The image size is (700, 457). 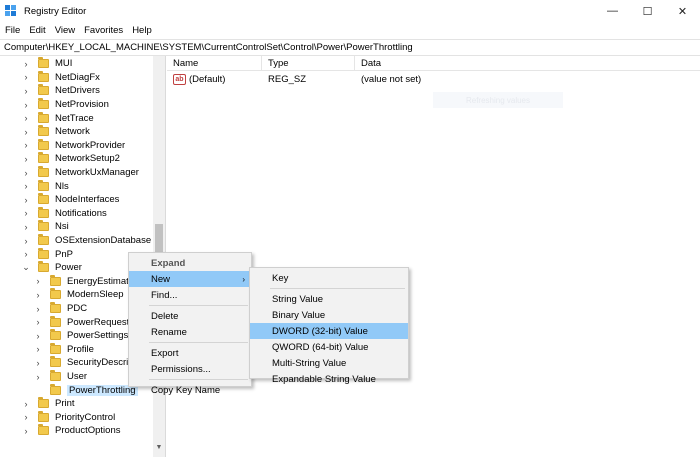 I want to click on tree-item-label: Nsi, so click(x=62, y=227).